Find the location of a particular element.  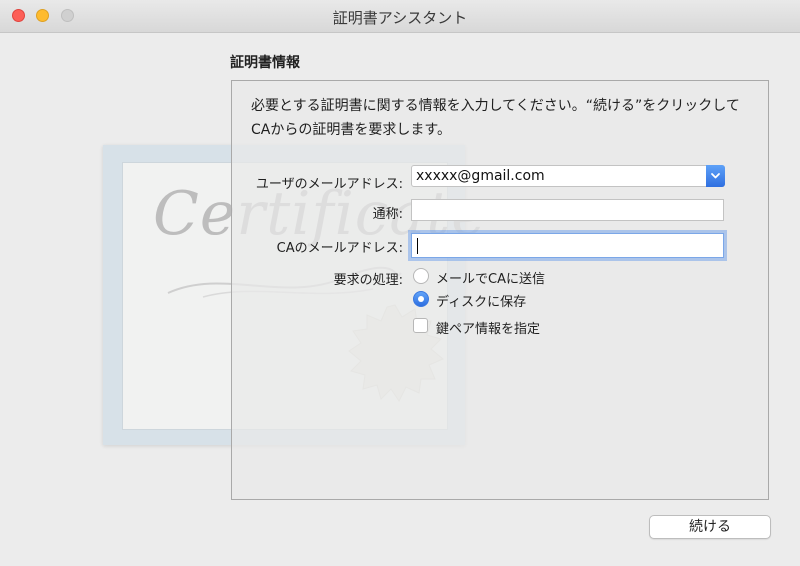

radio-selected-dot is located at coordinates (421, 299).